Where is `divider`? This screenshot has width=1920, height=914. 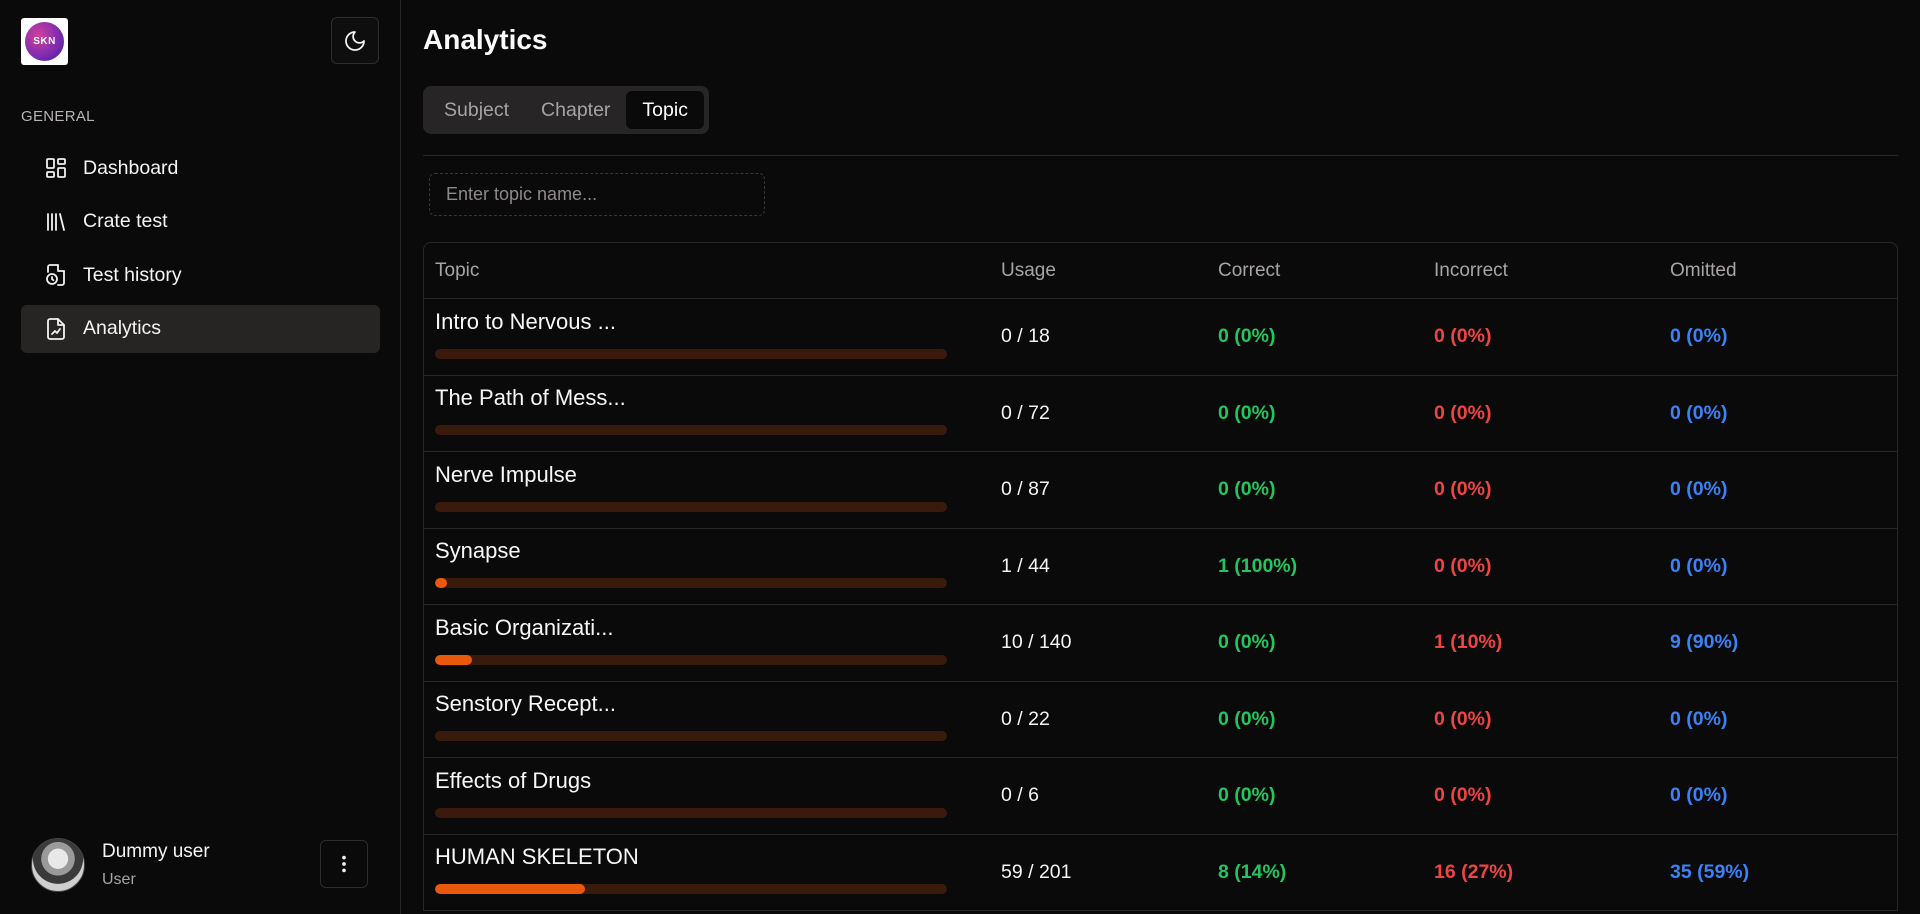
divider is located at coordinates (1160, 155).